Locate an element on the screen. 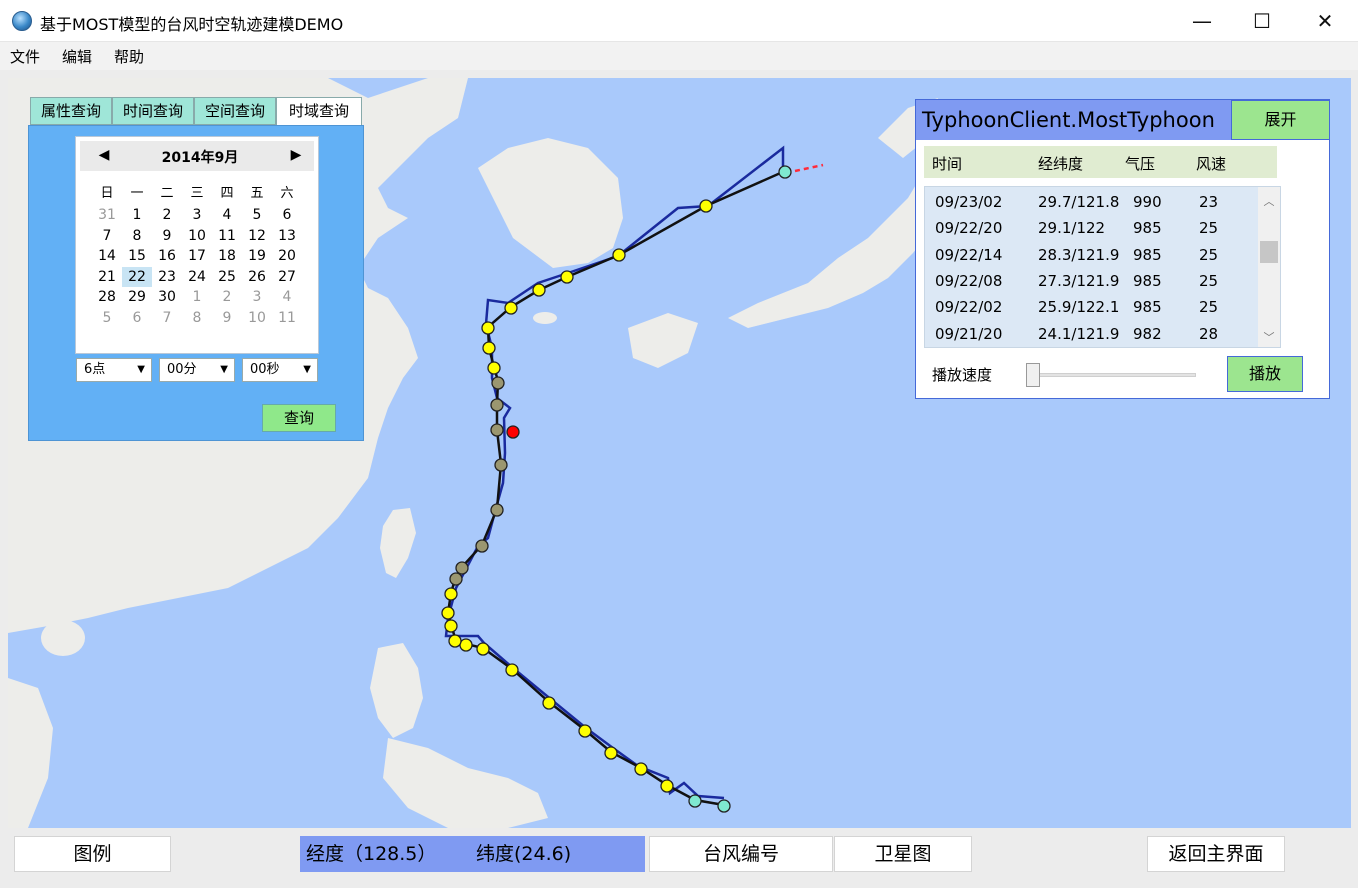  calendar-weekday: 日 is located at coordinates (107, 193).